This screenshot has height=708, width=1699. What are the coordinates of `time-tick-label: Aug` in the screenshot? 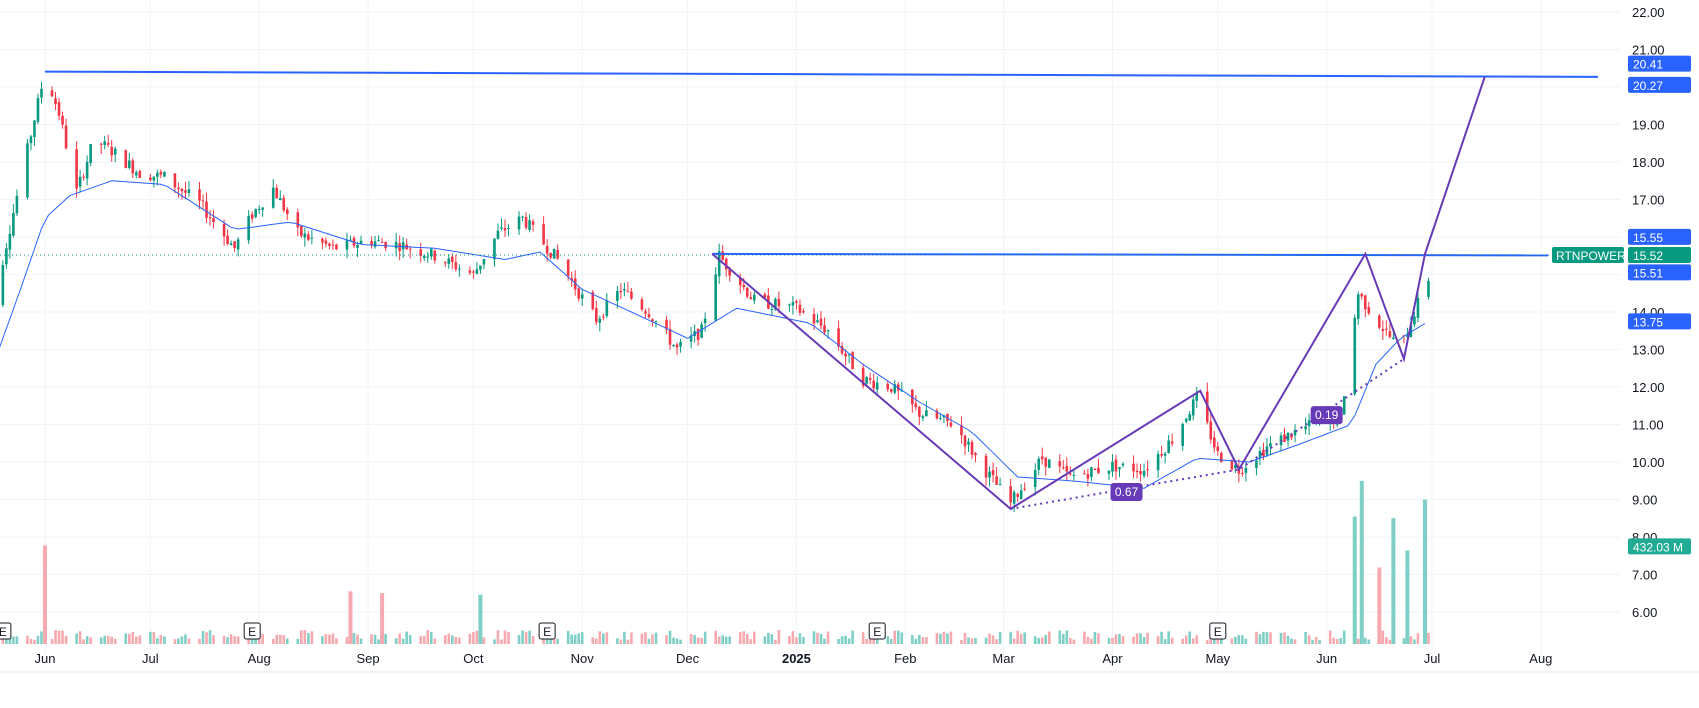 It's located at (1540, 658).